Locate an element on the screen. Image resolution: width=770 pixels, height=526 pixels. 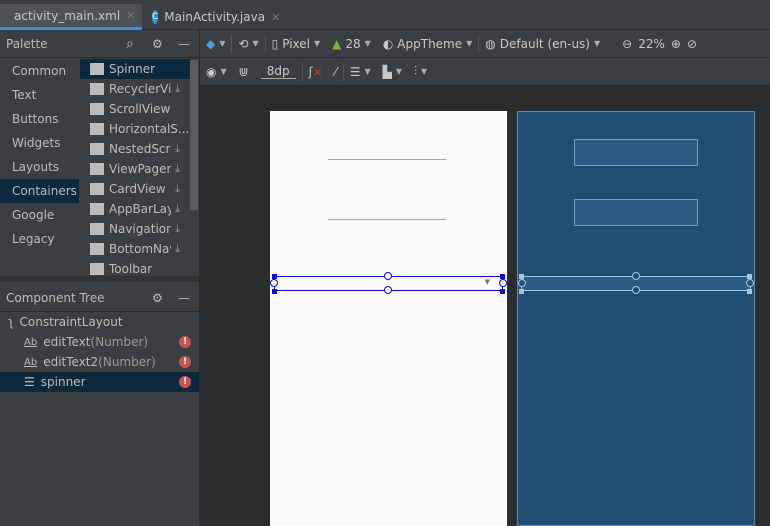
palette-category-google: Google is located at coordinates (39, 215).